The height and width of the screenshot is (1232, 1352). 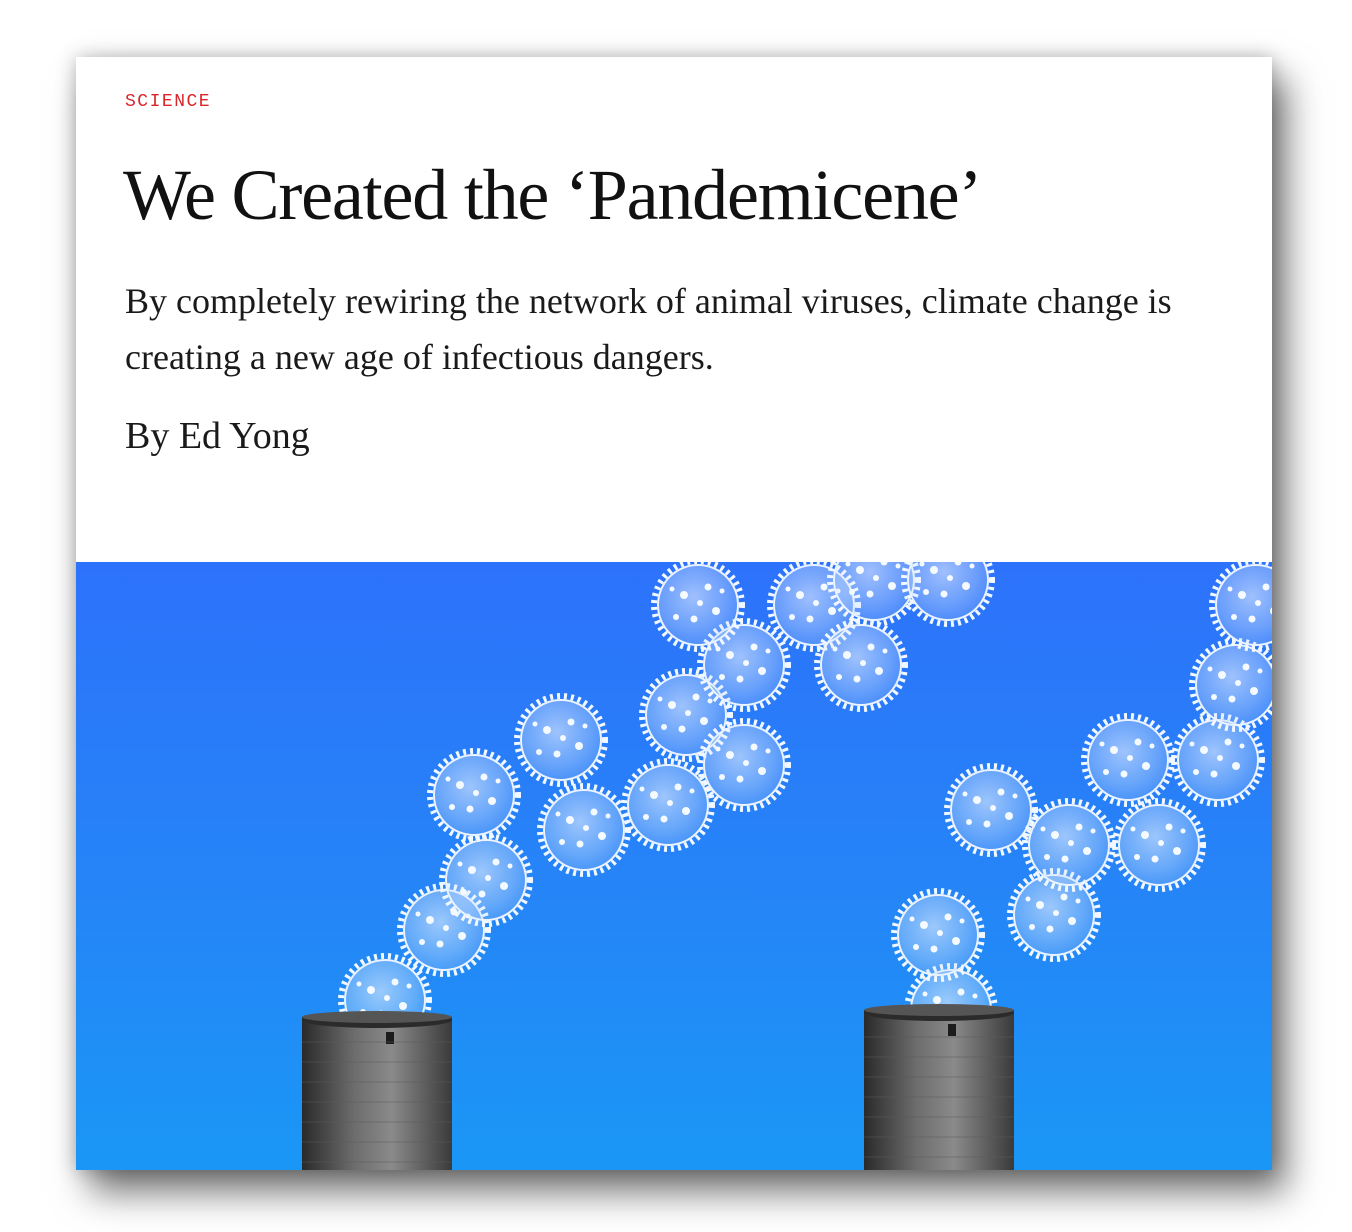 What do you see at coordinates (377, 1090) in the screenshot?
I see `smokestack-left` at bounding box center [377, 1090].